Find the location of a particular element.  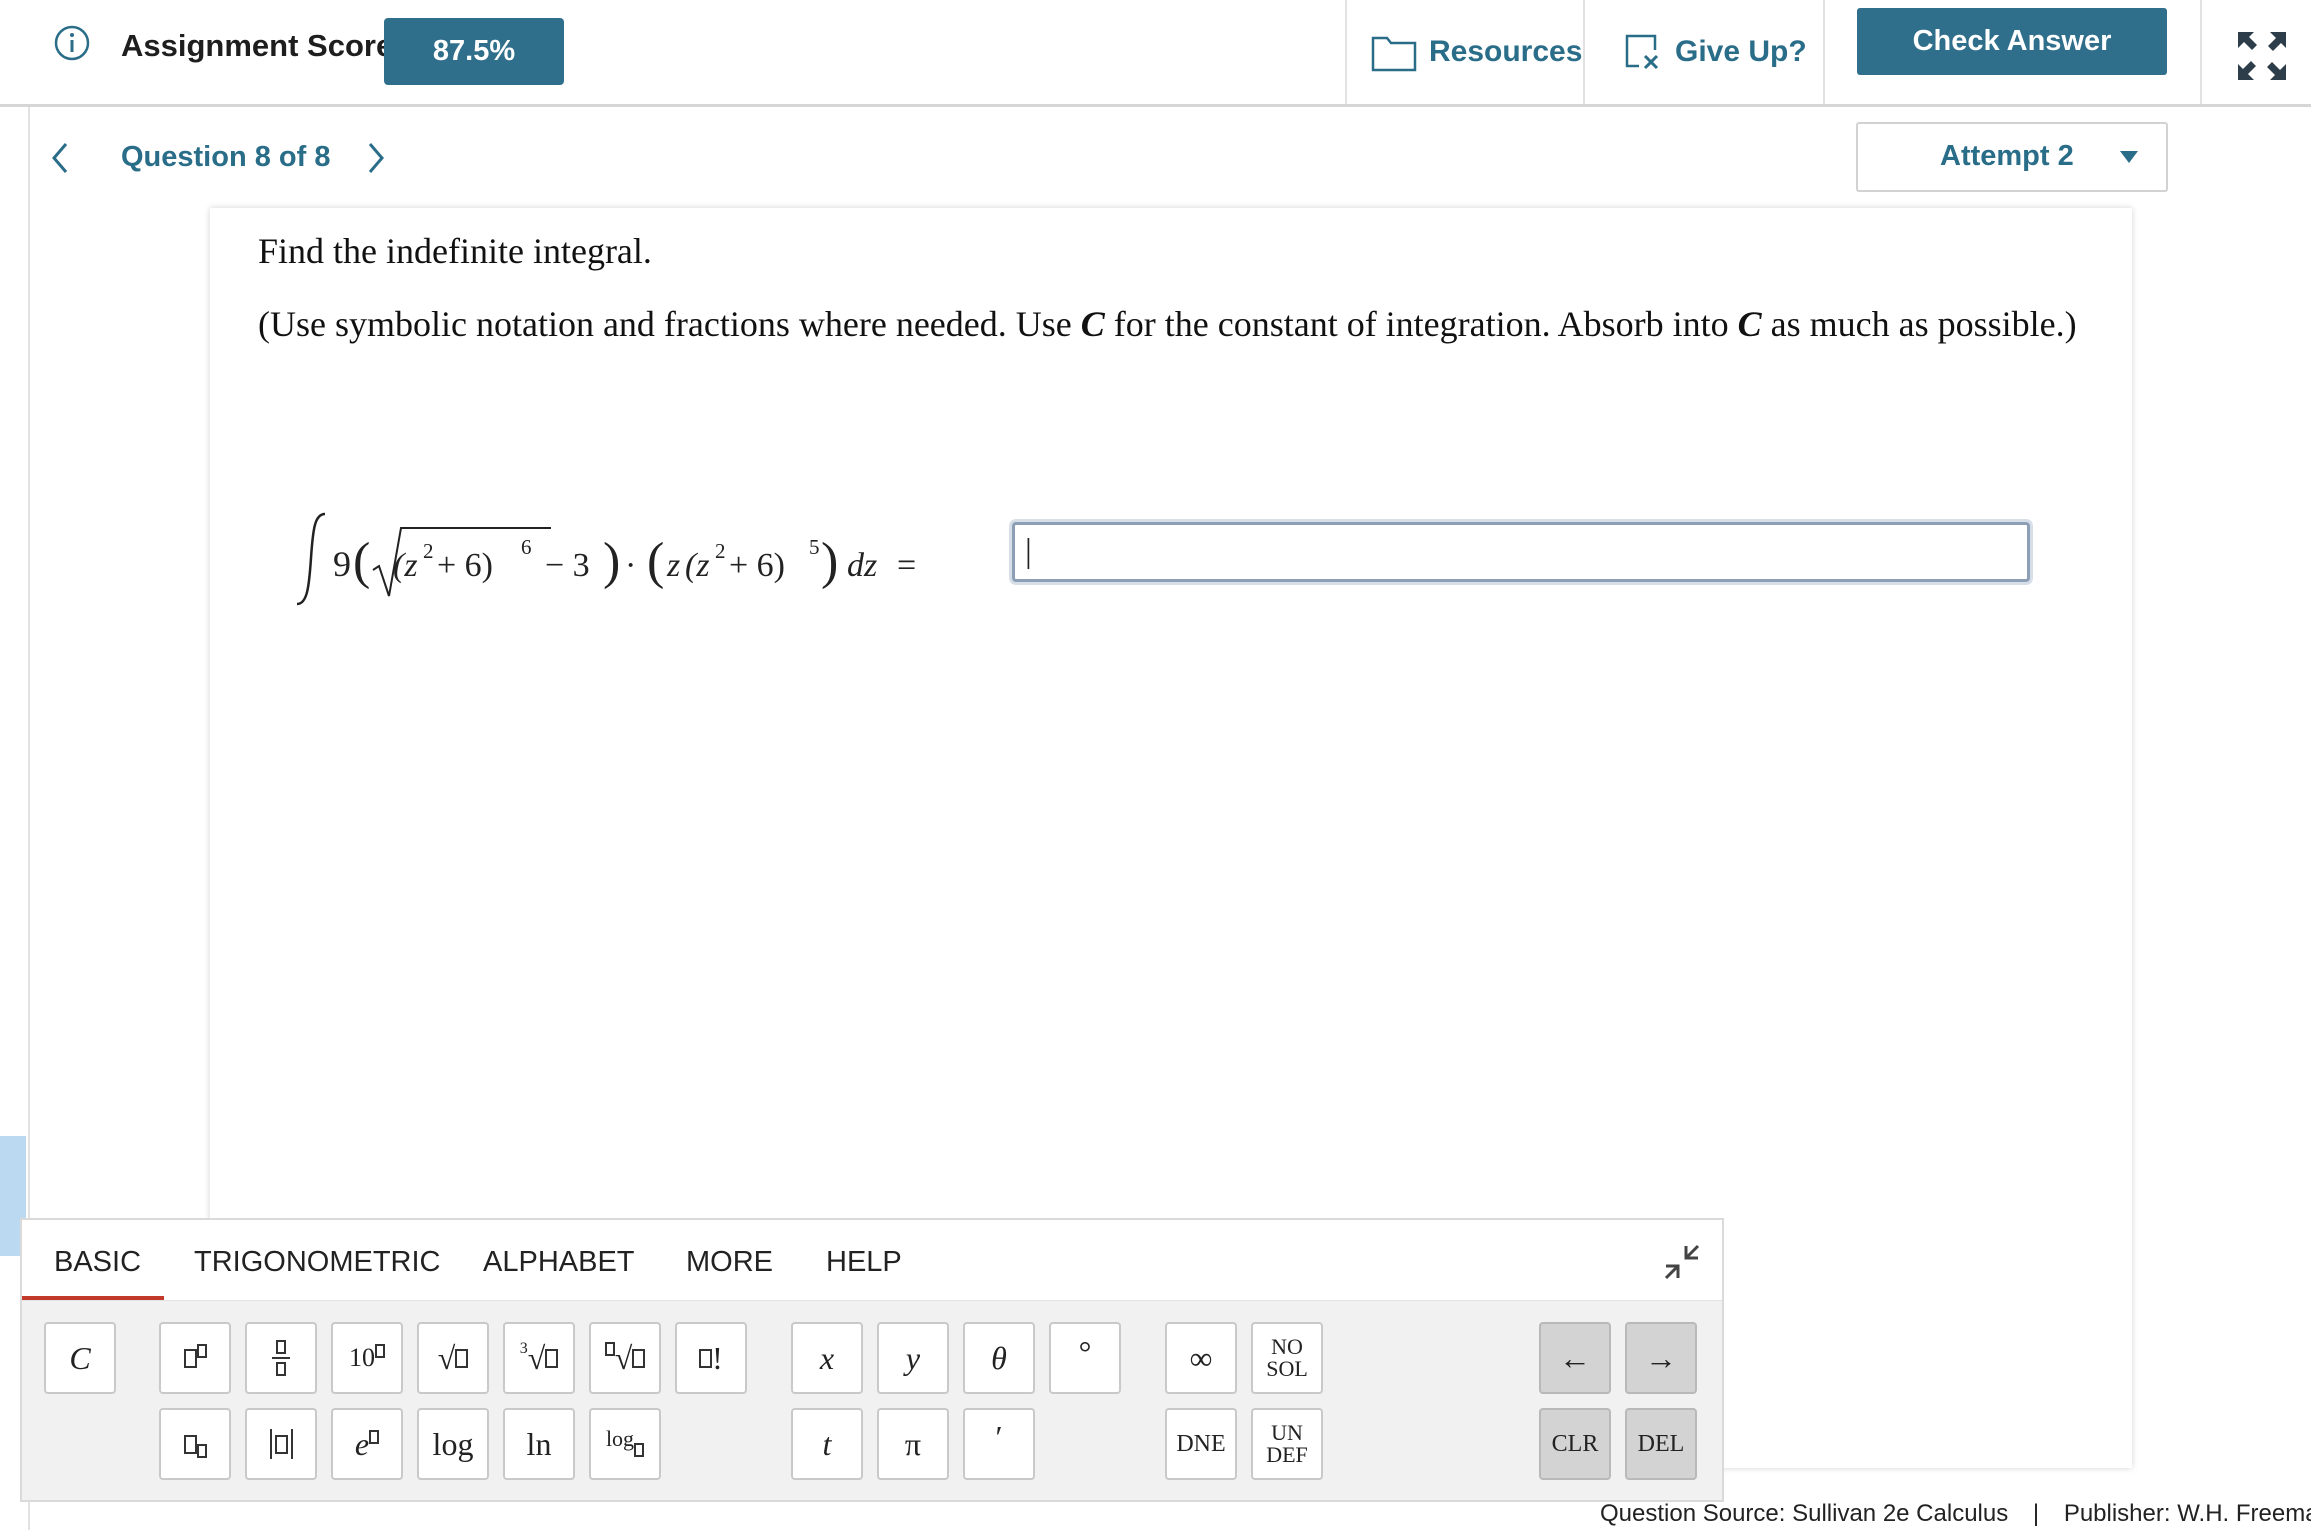

caret-down-icon is located at coordinates (2129, 157).